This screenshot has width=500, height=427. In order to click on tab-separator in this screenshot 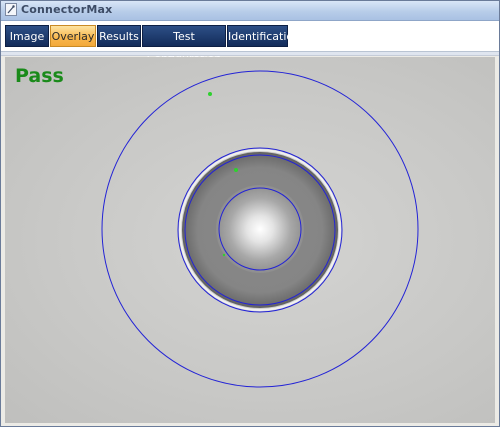, I will do `click(250, 54)`.